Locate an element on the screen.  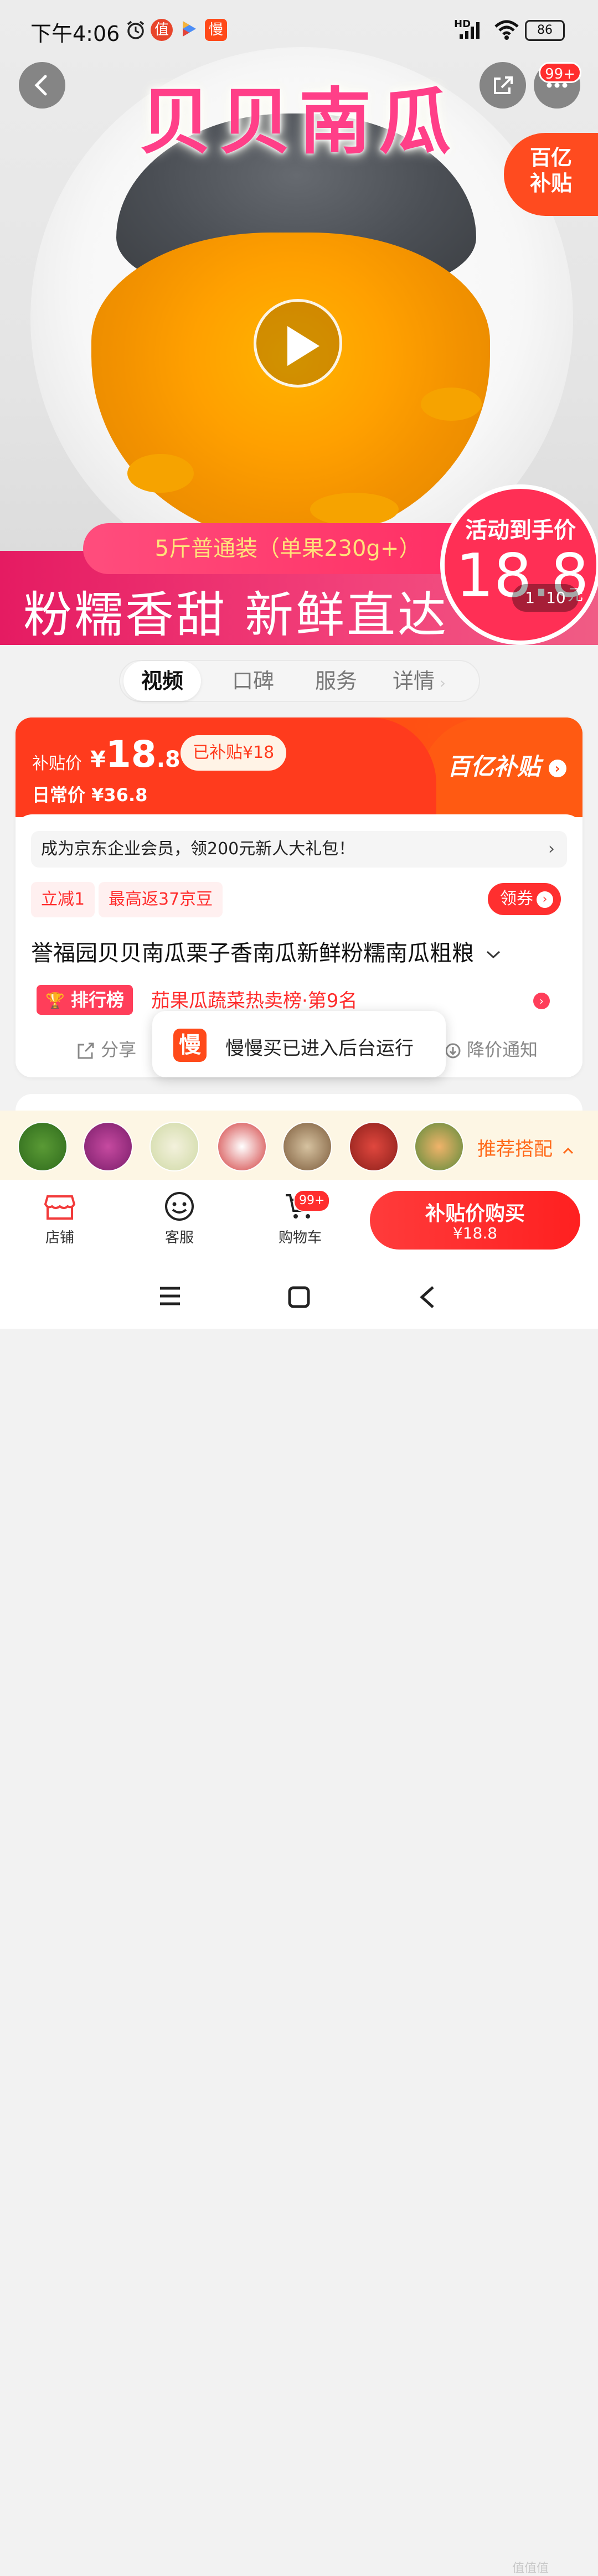
price-alert-button: 降价通知 is located at coordinates (491, 1048).